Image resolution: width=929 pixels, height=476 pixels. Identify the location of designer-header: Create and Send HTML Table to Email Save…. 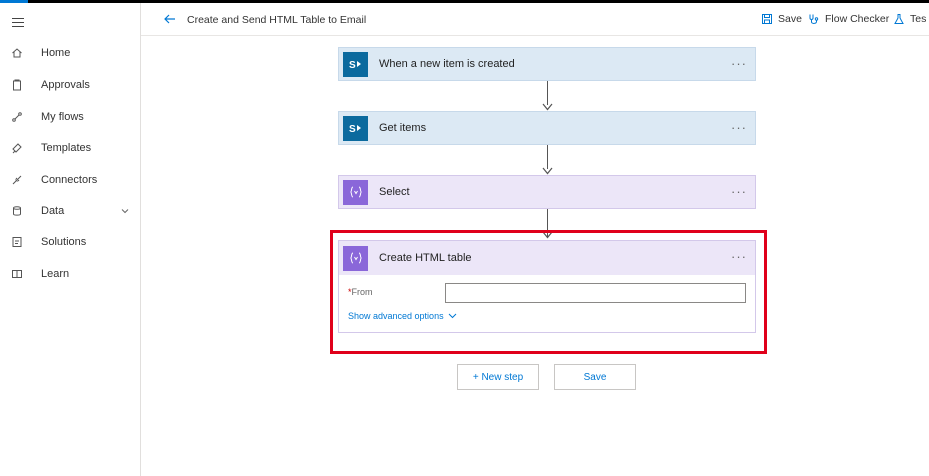
(535, 19).